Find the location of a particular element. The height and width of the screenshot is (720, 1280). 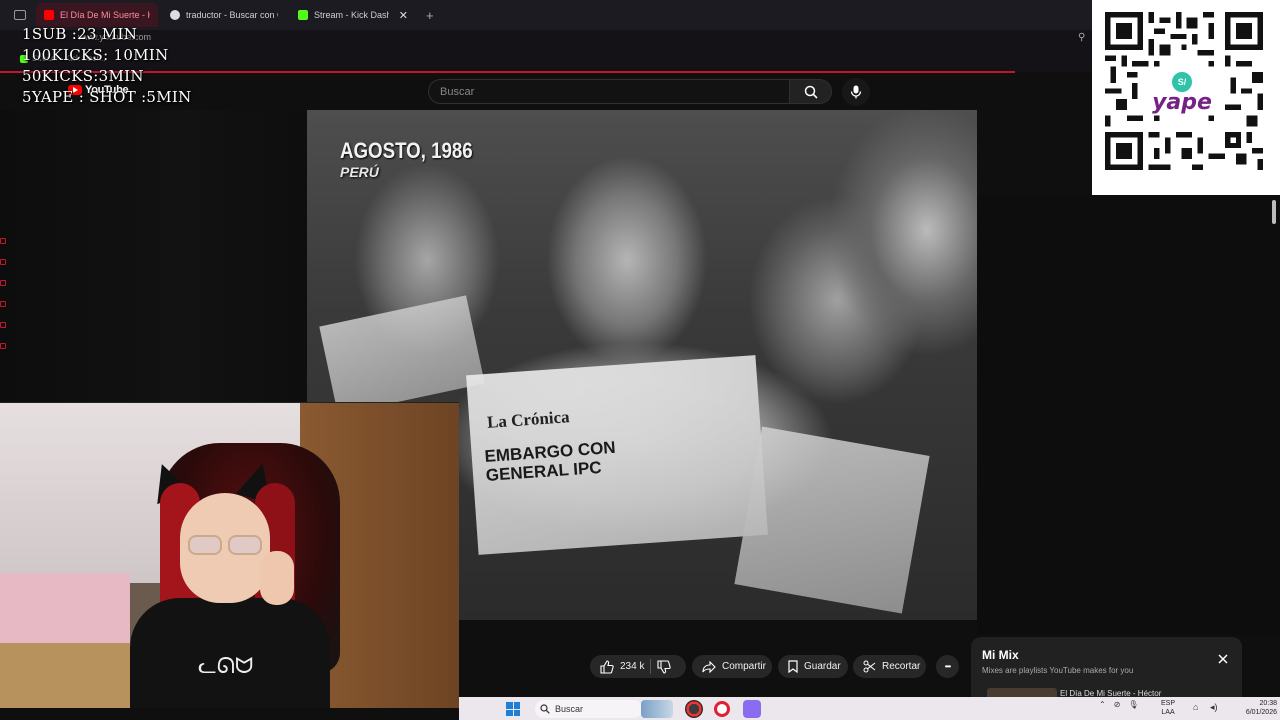

kick-favicon-icon is located at coordinates (303, 15).